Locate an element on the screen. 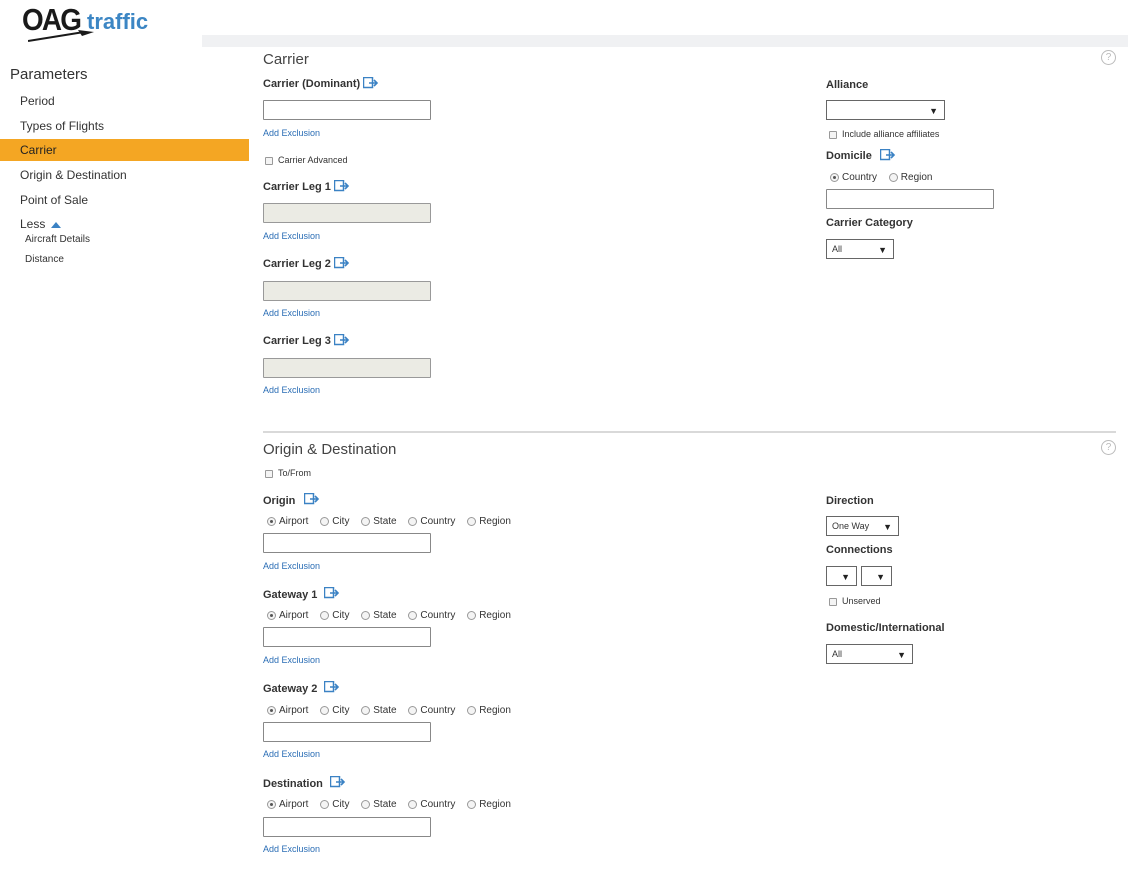 The height and width of the screenshot is (873, 1128). radio-label: Country is located at coordinates (438, 804).